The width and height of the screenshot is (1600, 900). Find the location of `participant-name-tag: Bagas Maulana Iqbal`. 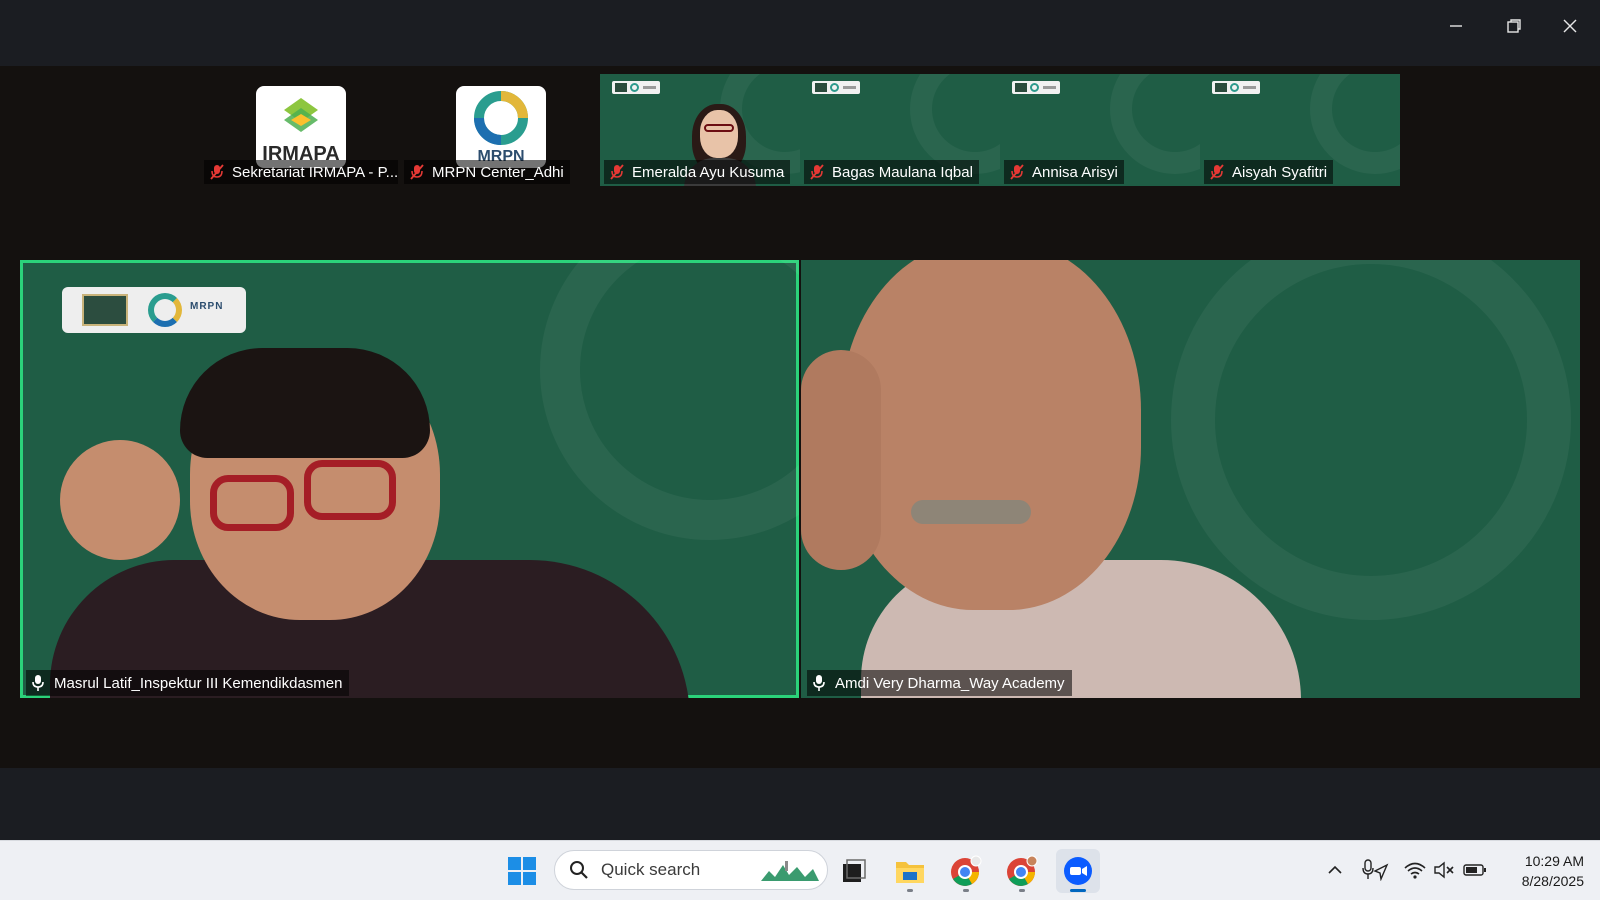

participant-name-tag: Bagas Maulana Iqbal is located at coordinates (891, 172).